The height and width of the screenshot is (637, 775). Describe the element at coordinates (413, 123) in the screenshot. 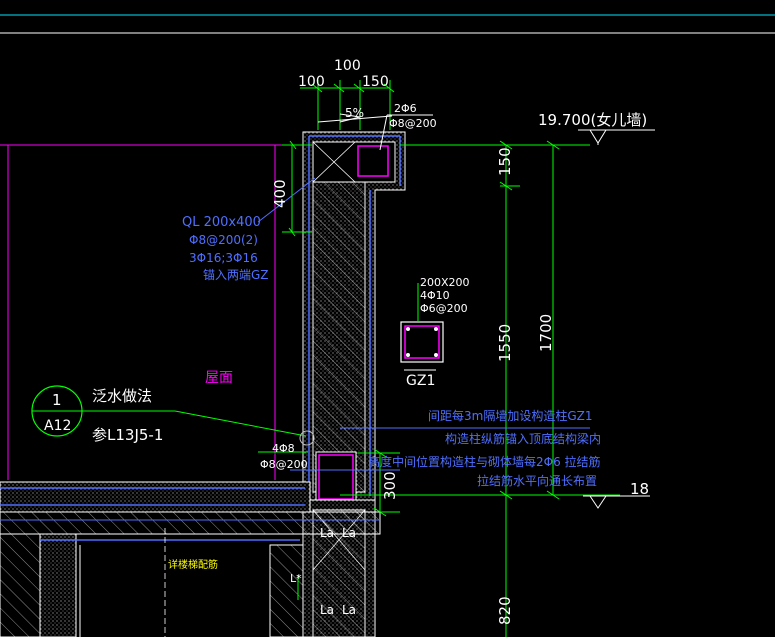

I see `top-rebar-line2: Φ8@200` at that location.